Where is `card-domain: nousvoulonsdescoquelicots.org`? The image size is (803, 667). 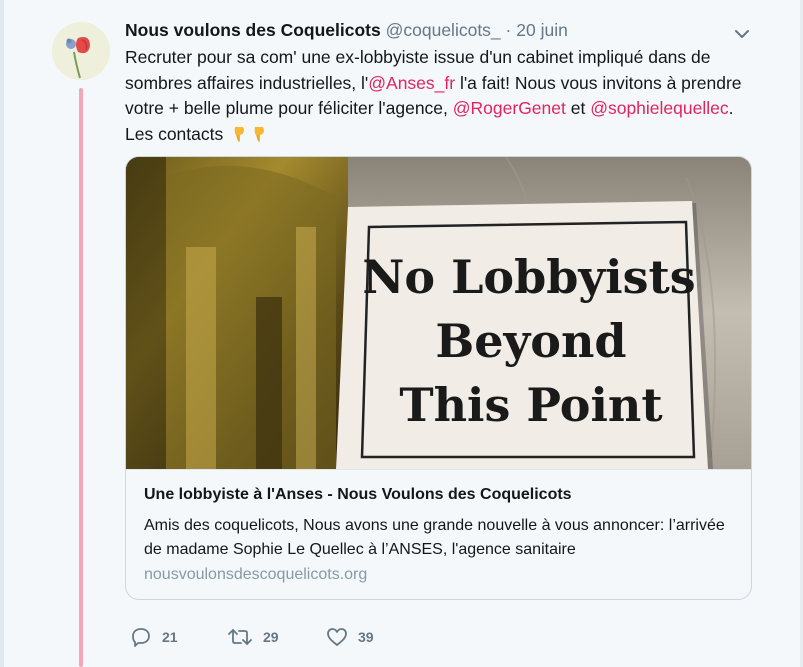
card-domain: nousvoulonsdescoquelicots.org is located at coordinates (256, 574).